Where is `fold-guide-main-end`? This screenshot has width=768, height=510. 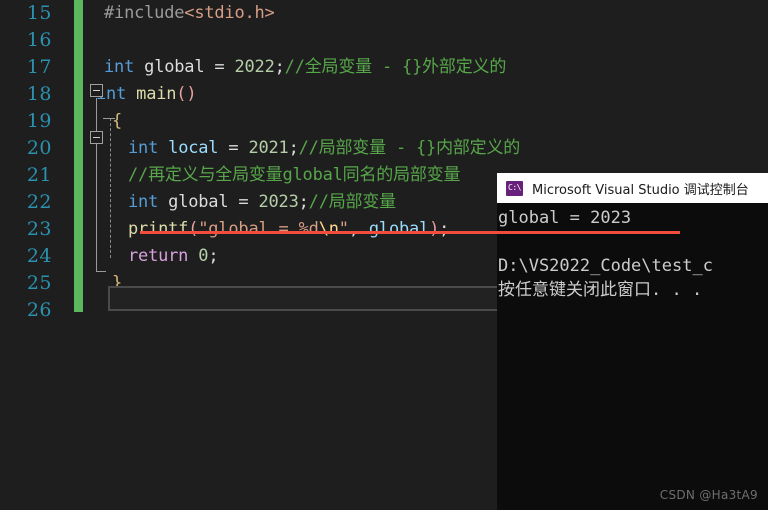 fold-guide-main-end is located at coordinates (101, 271).